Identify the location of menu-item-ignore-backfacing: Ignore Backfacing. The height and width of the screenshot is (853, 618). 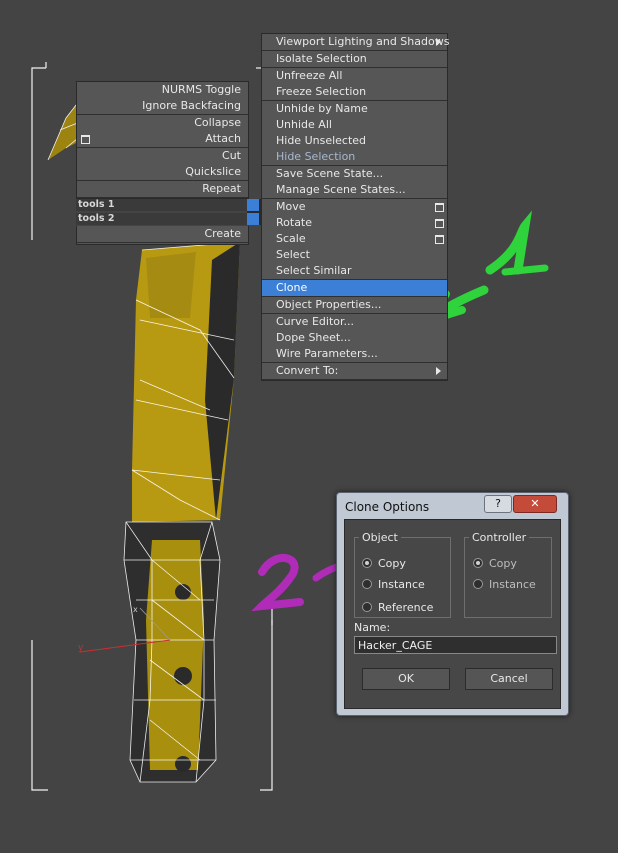
(162, 106).